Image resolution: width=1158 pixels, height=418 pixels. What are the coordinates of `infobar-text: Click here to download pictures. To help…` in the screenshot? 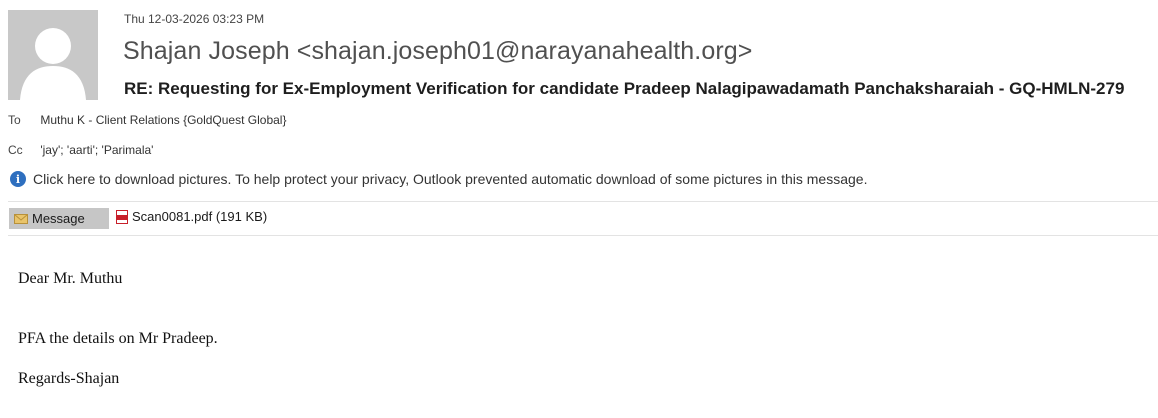 It's located at (450, 179).